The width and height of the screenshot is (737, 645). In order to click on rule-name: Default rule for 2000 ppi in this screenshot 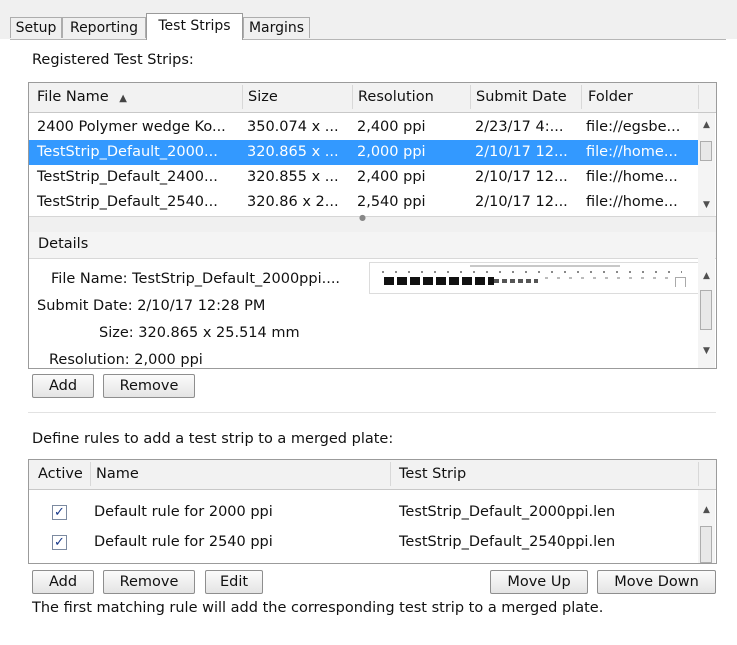, I will do `click(183, 512)`.